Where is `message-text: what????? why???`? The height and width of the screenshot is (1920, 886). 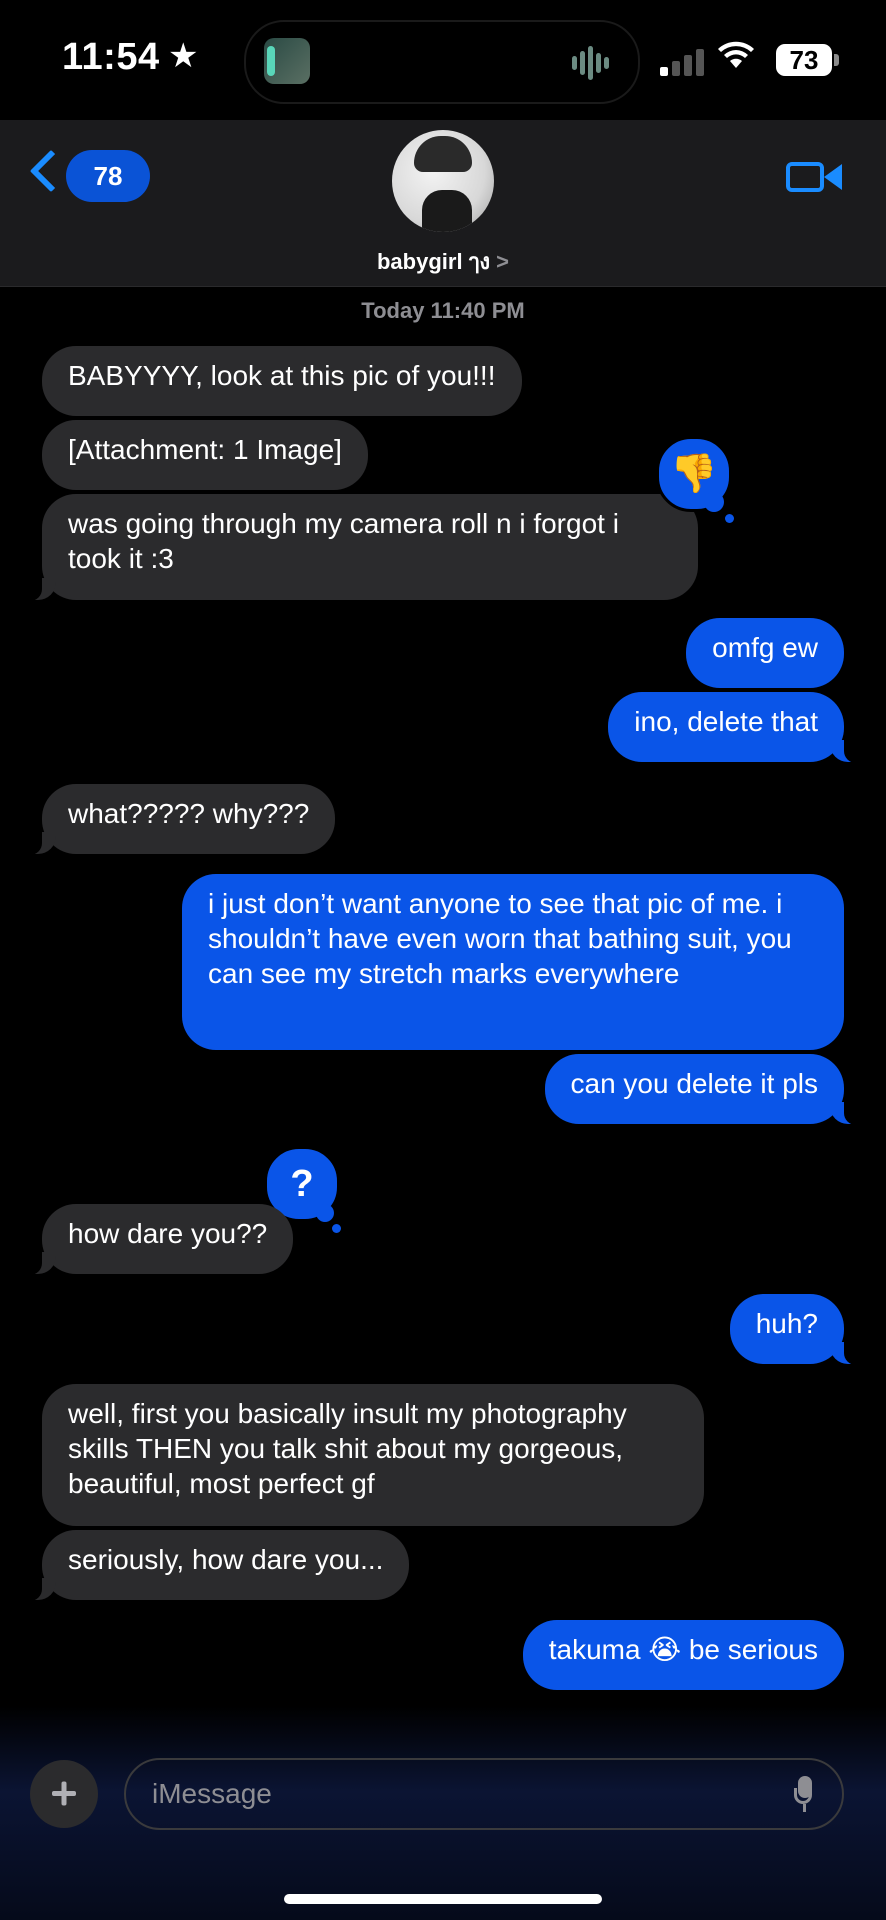 message-text: what????? why??? is located at coordinates (189, 813).